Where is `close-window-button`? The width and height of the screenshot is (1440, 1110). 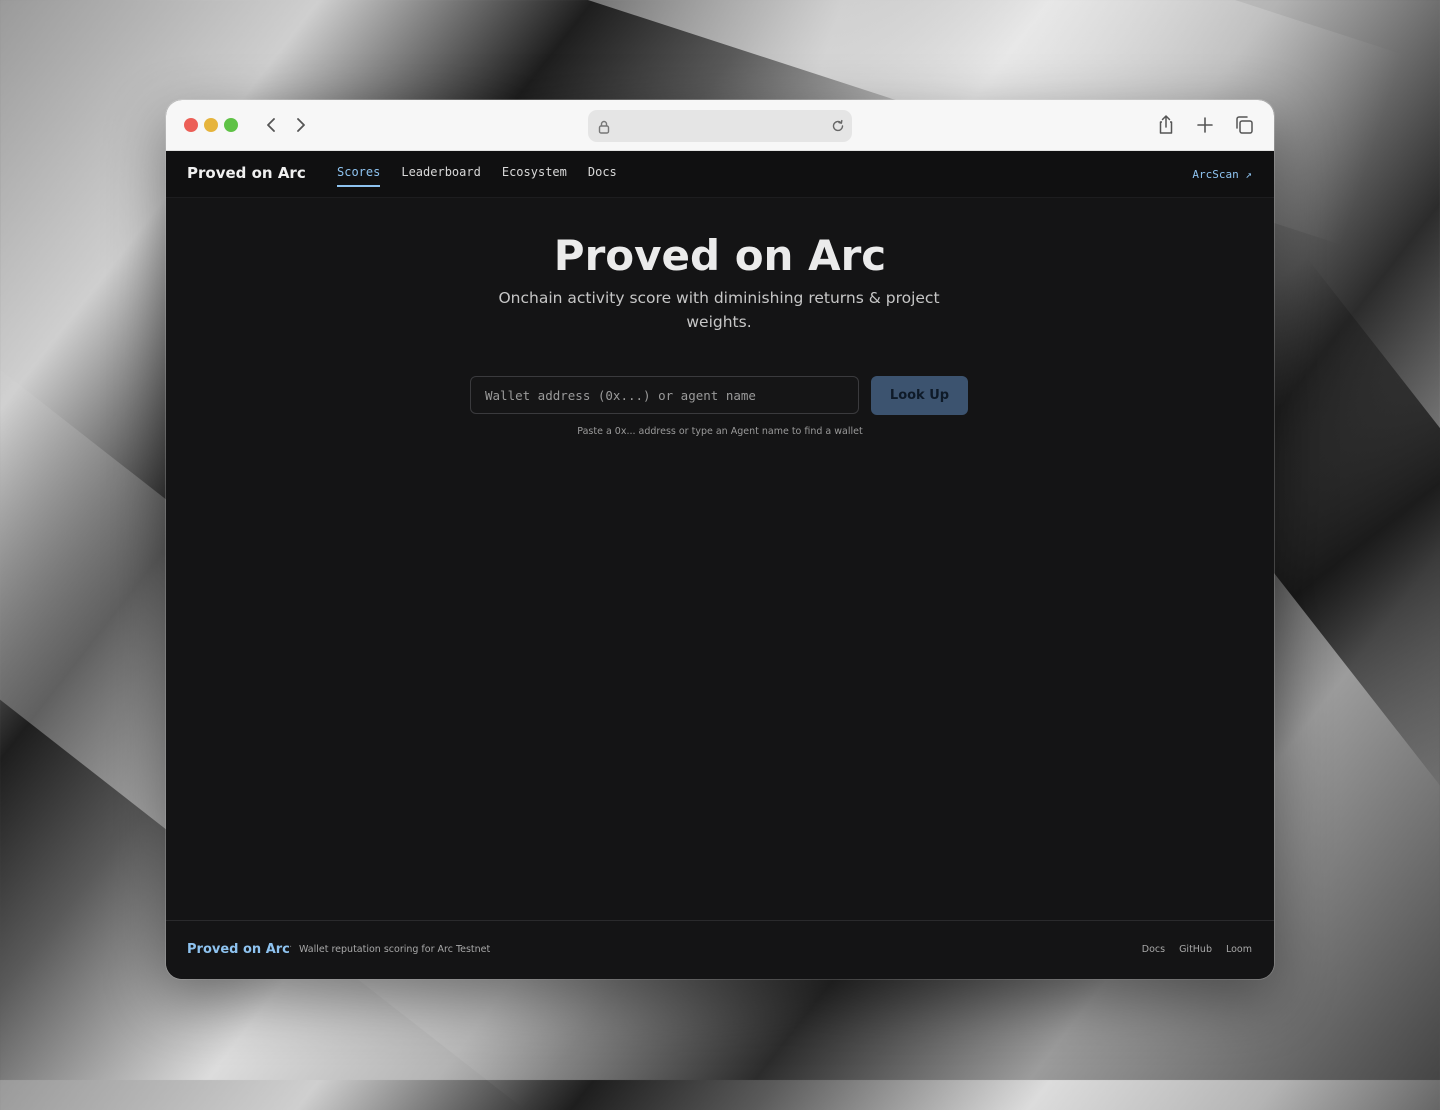 close-window-button is located at coordinates (191, 125).